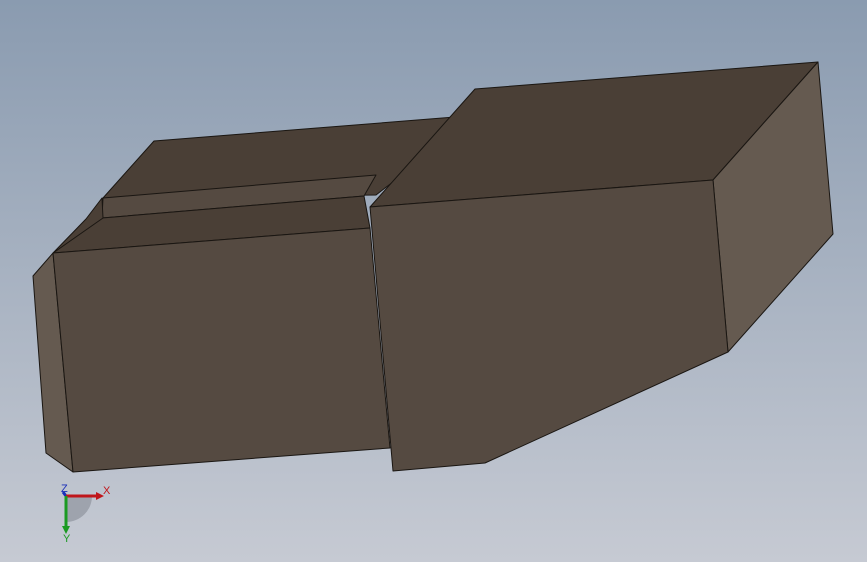 Image resolution: width=867 pixels, height=562 pixels. What do you see at coordinates (67, 539) in the screenshot?
I see `y-axis-label: Y` at bounding box center [67, 539].